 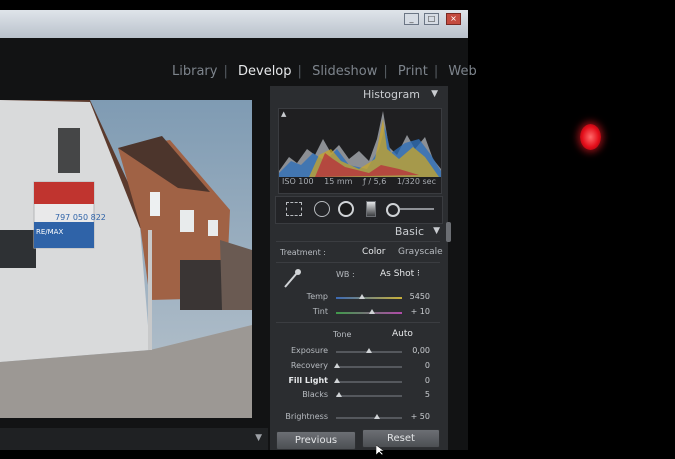 I want to click on maximize-button: □, so click(x=431, y=19).